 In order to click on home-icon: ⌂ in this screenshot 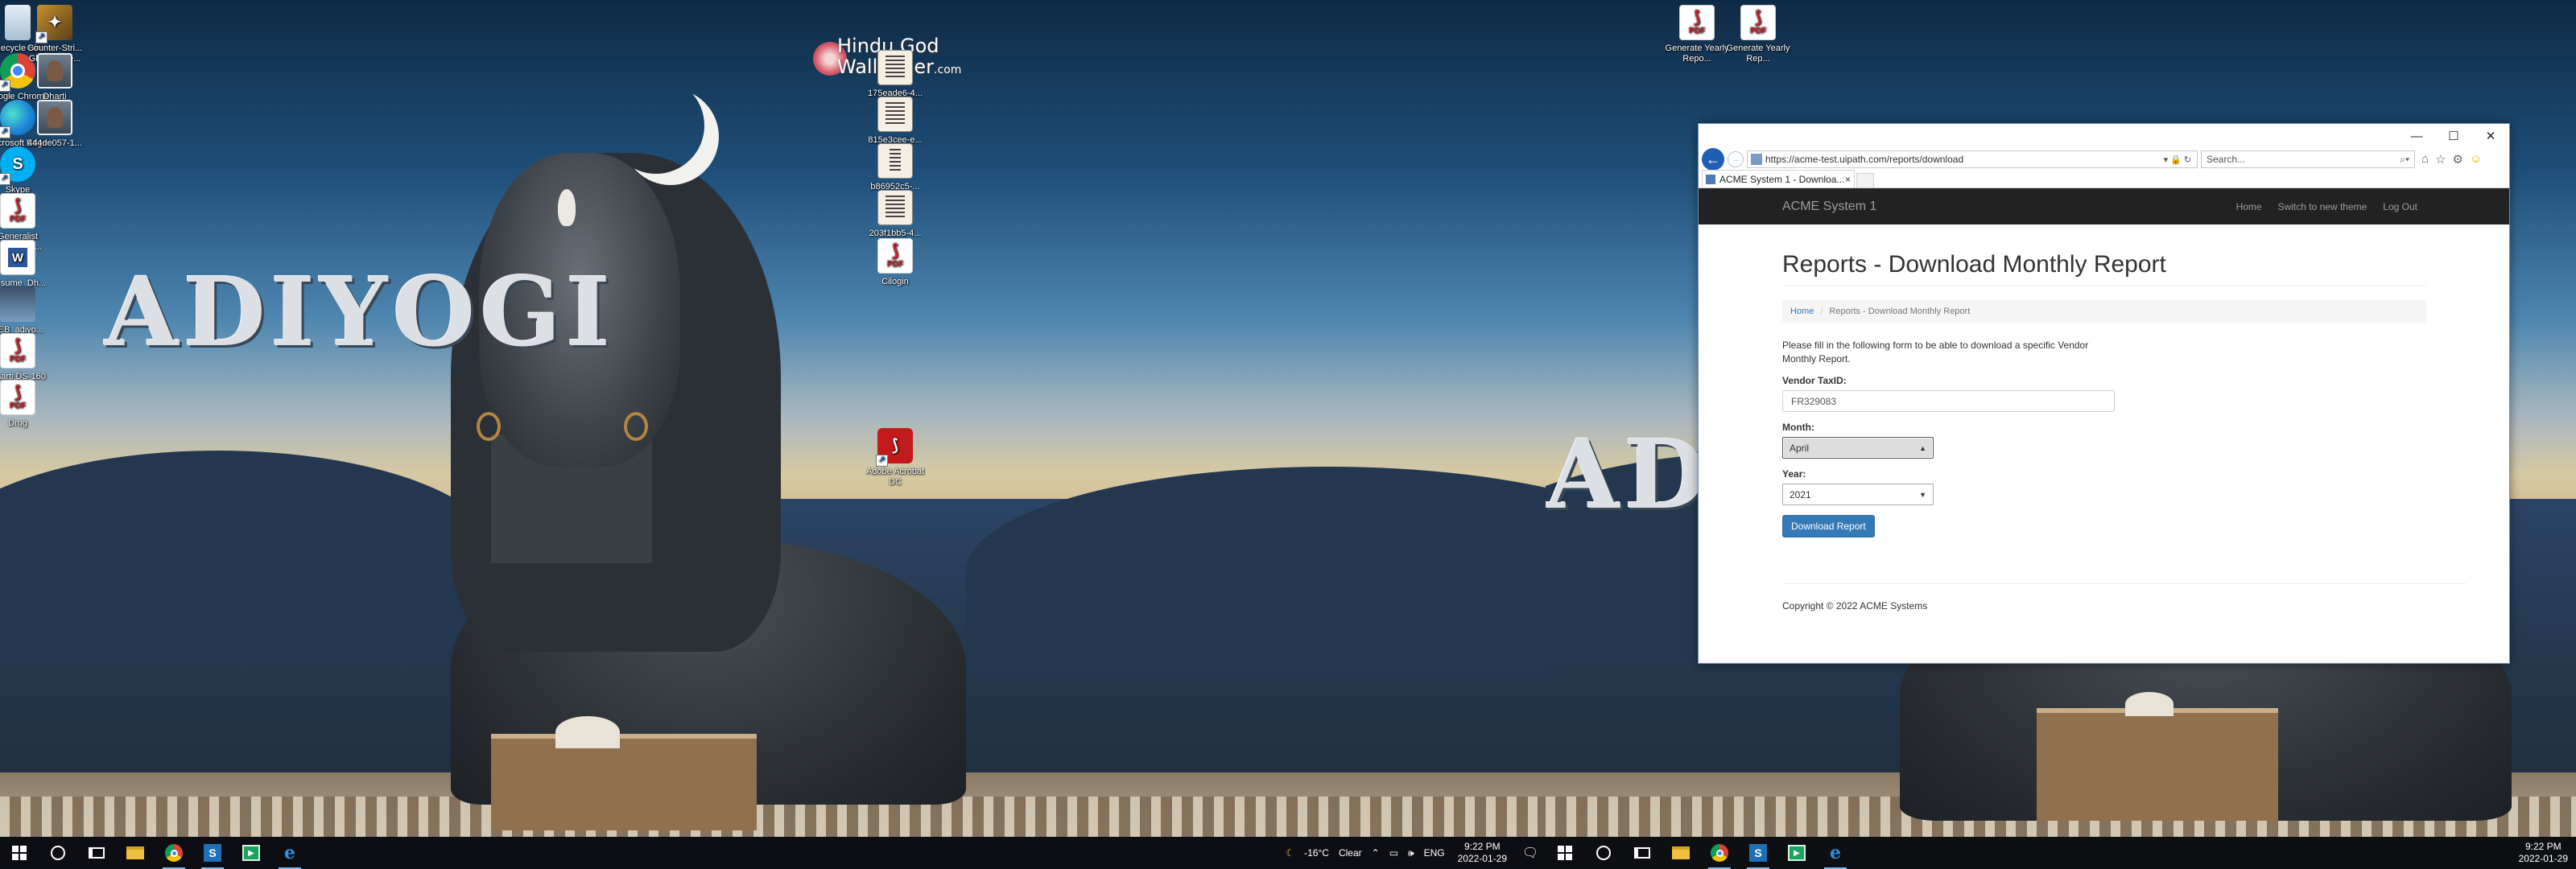, I will do `click(2425, 159)`.